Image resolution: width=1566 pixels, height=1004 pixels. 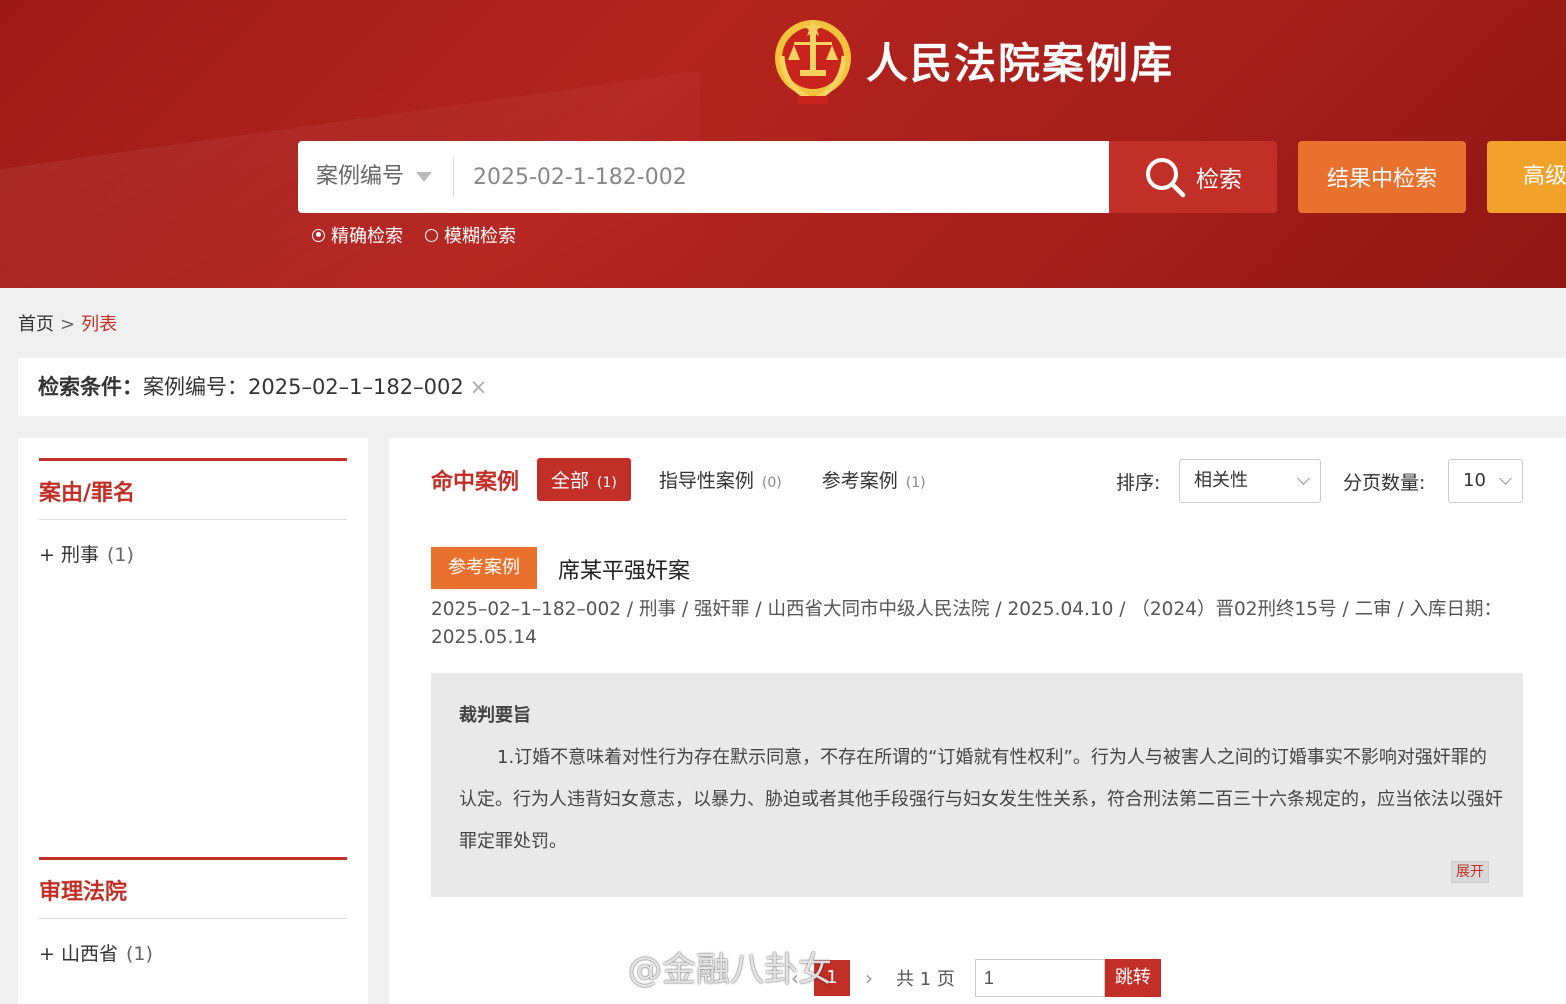 I want to click on filter-item-label: + 山西省, so click(x=78, y=954).